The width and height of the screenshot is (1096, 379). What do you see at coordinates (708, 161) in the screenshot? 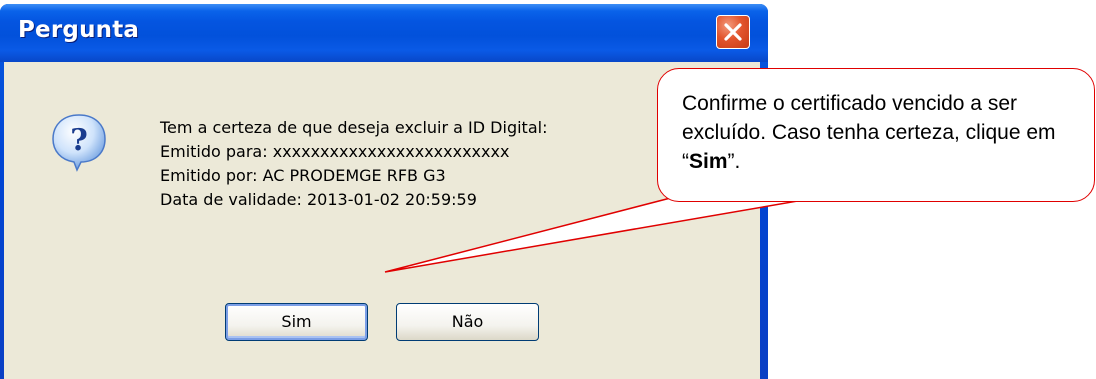
I see `callout-text-bold: Sim` at bounding box center [708, 161].